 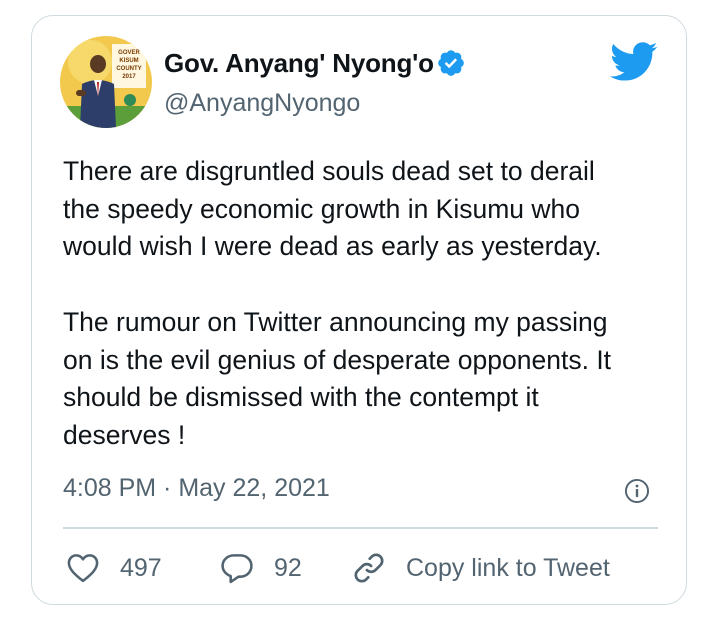 I want to click on svg-text: 2017, so click(x=129, y=77).